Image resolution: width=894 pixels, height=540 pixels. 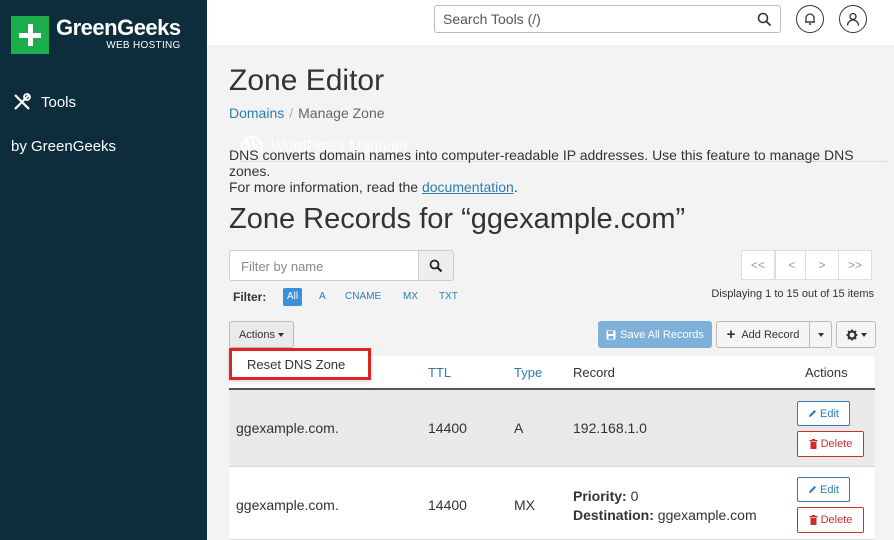 I want to click on filter-tag-a: A, so click(x=322, y=297).